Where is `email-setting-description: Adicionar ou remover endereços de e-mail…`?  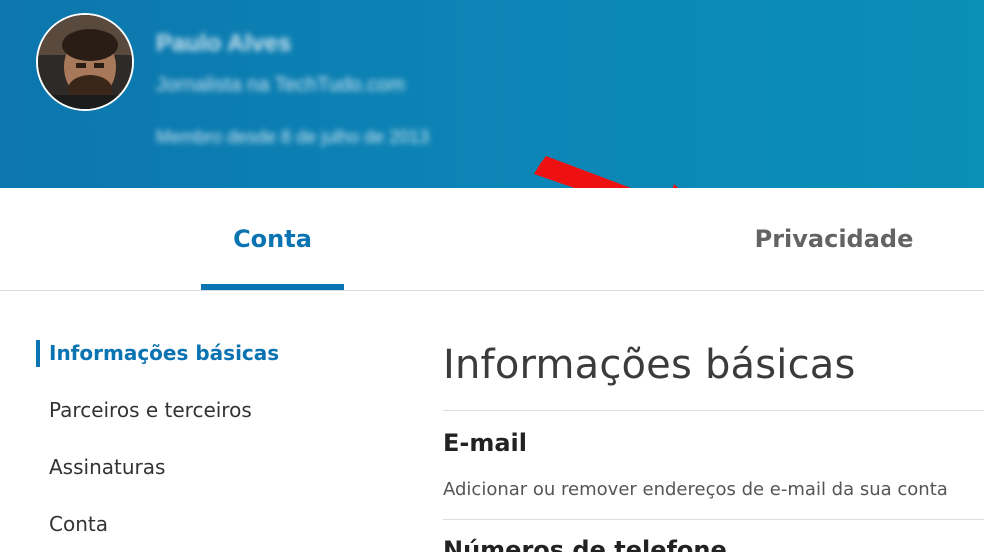 email-setting-description: Adicionar ou remover endereços de e-mail… is located at coordinates (695, 489).